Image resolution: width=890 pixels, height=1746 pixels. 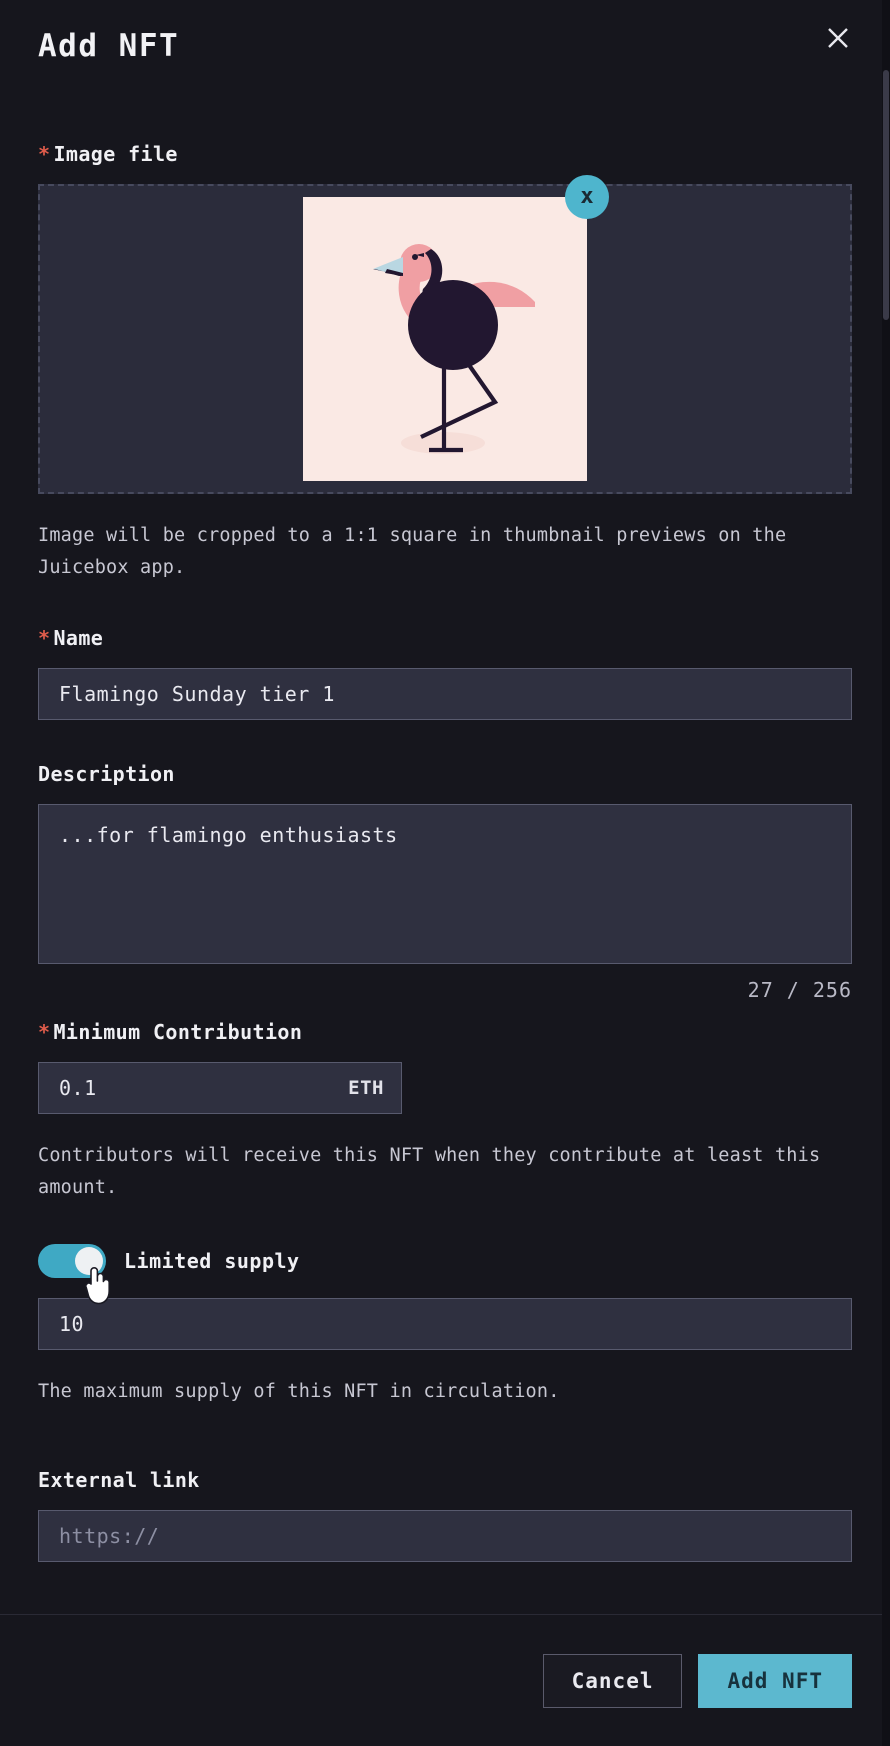 What do you see at coordinates (109, 46) in the screenshot?
I see `dialog-title: Add NFT` at bounding box center [109, 46].